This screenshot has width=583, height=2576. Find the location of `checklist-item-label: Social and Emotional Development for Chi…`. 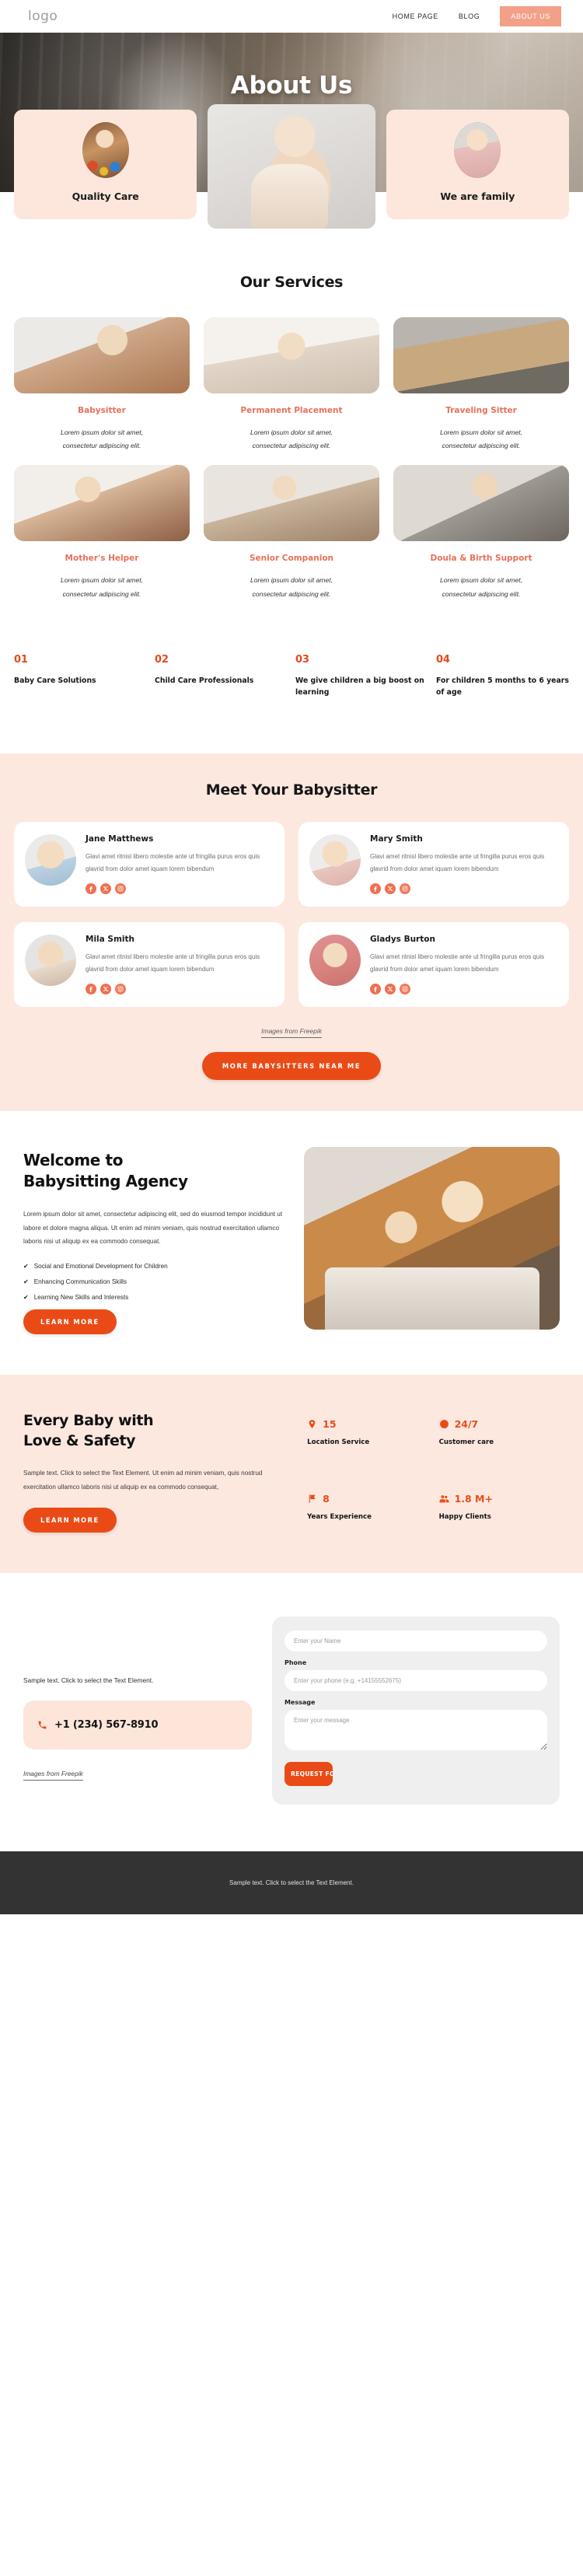

checklist-item-label: Social and Emotional Development for Chi… is located at coordinates (101, 1266).